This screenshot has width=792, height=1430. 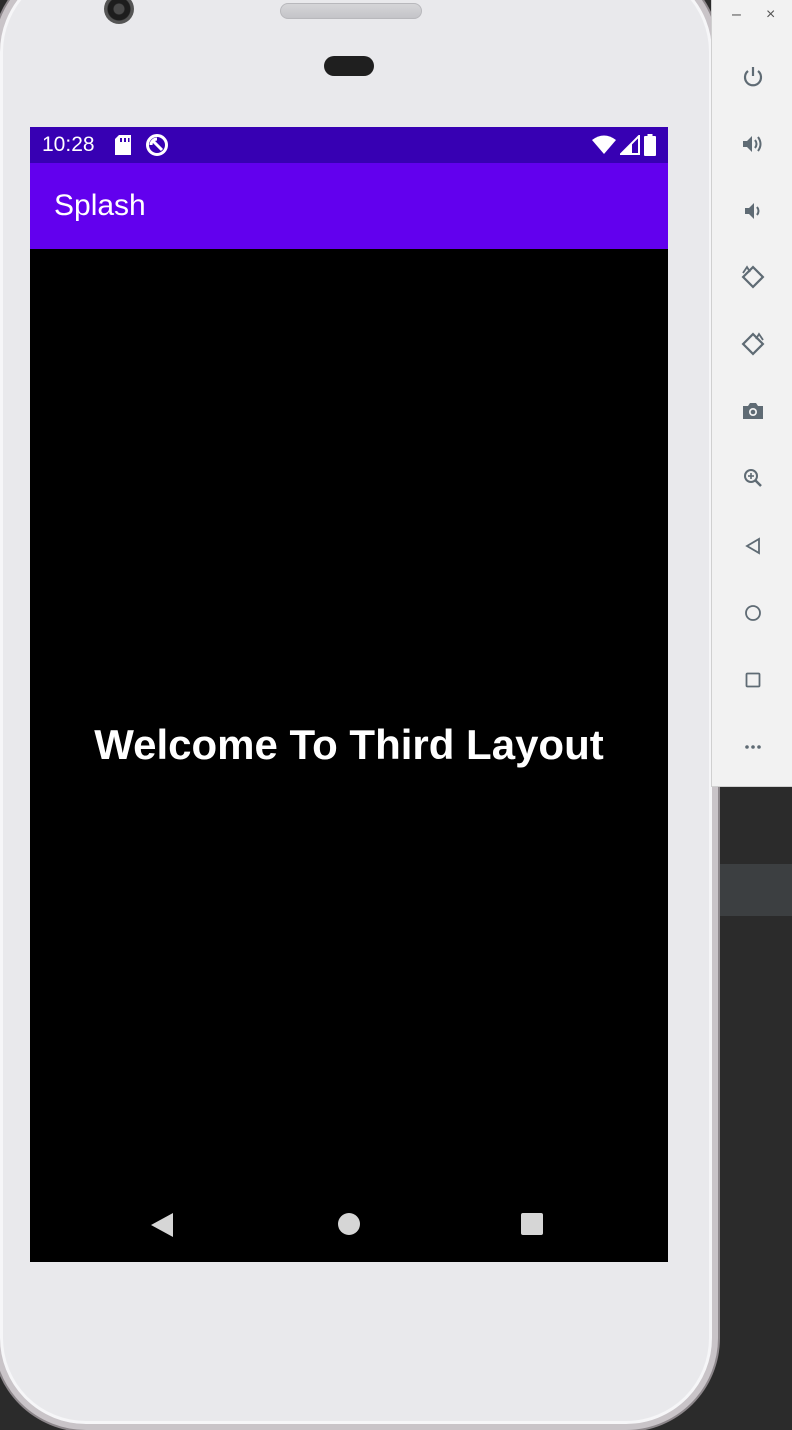 I want to click on volume-up-icon, so click(x=753, y=144).